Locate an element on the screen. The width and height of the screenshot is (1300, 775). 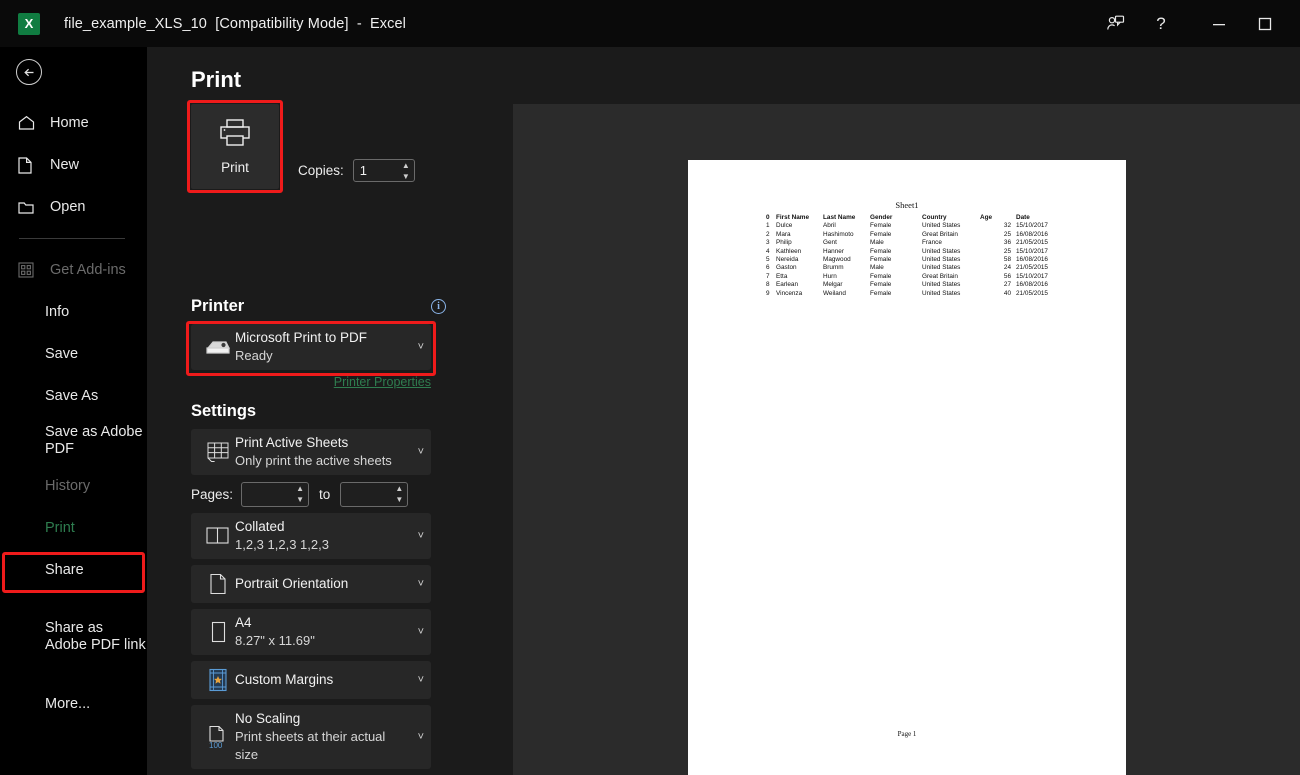
sidebar-item-save: Save is located at coordinates (73, 354).